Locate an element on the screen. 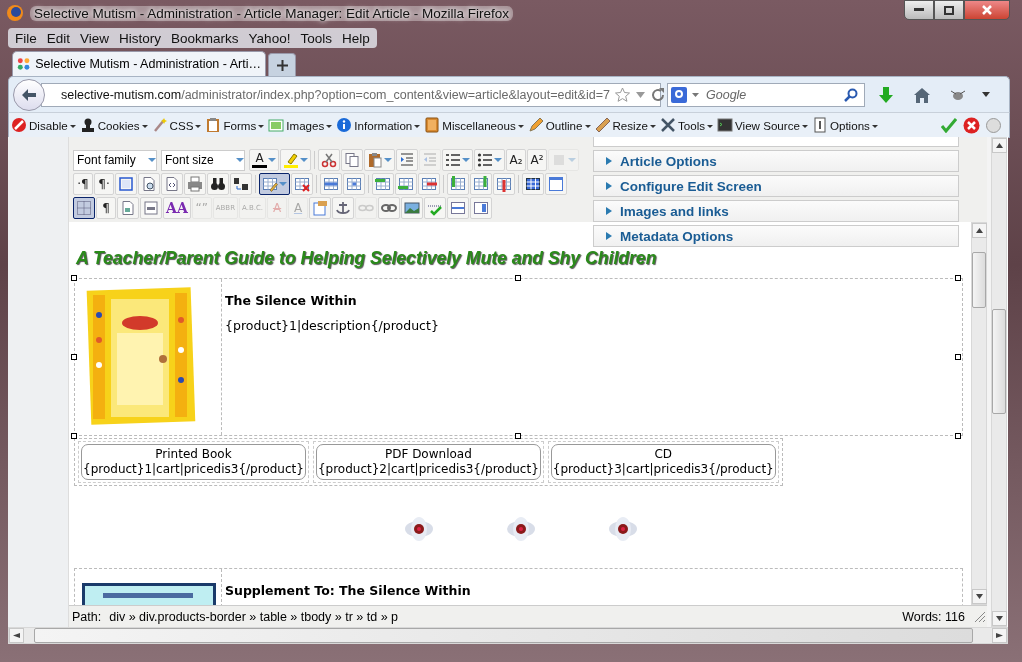 This screenshot has height=662, width=1022. fullscreen-icon is located at coordinates (126, 184).